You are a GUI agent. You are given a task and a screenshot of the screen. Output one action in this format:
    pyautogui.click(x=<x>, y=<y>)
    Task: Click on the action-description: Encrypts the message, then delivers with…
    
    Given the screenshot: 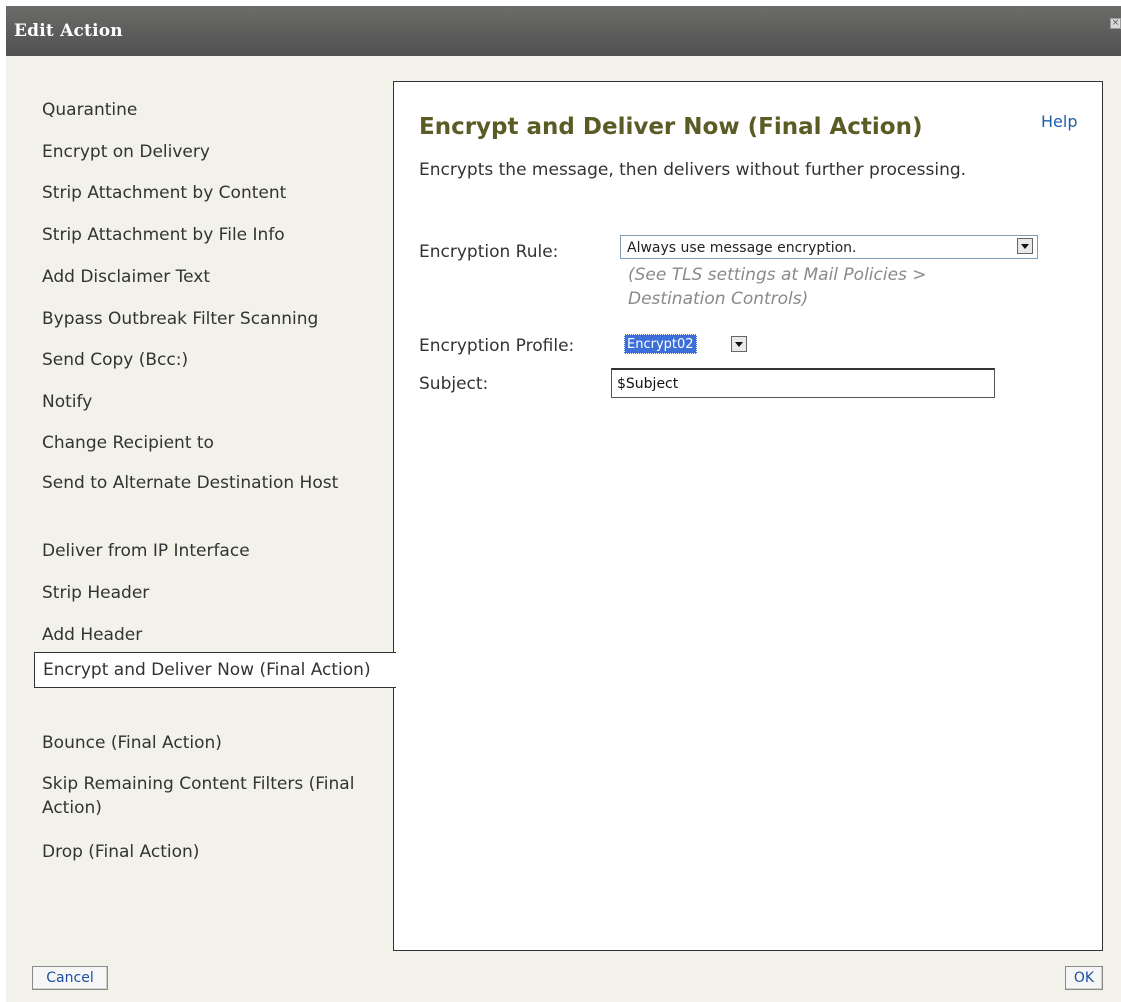 What is the action you would take?
    pyautogui.click(x=693, y=170)
    